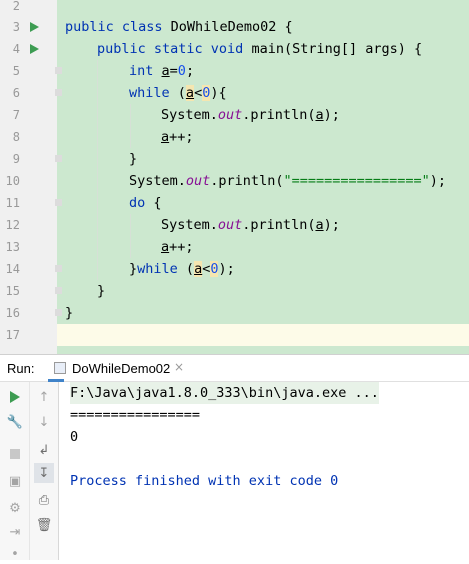 This screenshot has height=564, width=469. Describe the element at coordinates (118, 27) in the screenshot. I see `keyword: public class` at that location.